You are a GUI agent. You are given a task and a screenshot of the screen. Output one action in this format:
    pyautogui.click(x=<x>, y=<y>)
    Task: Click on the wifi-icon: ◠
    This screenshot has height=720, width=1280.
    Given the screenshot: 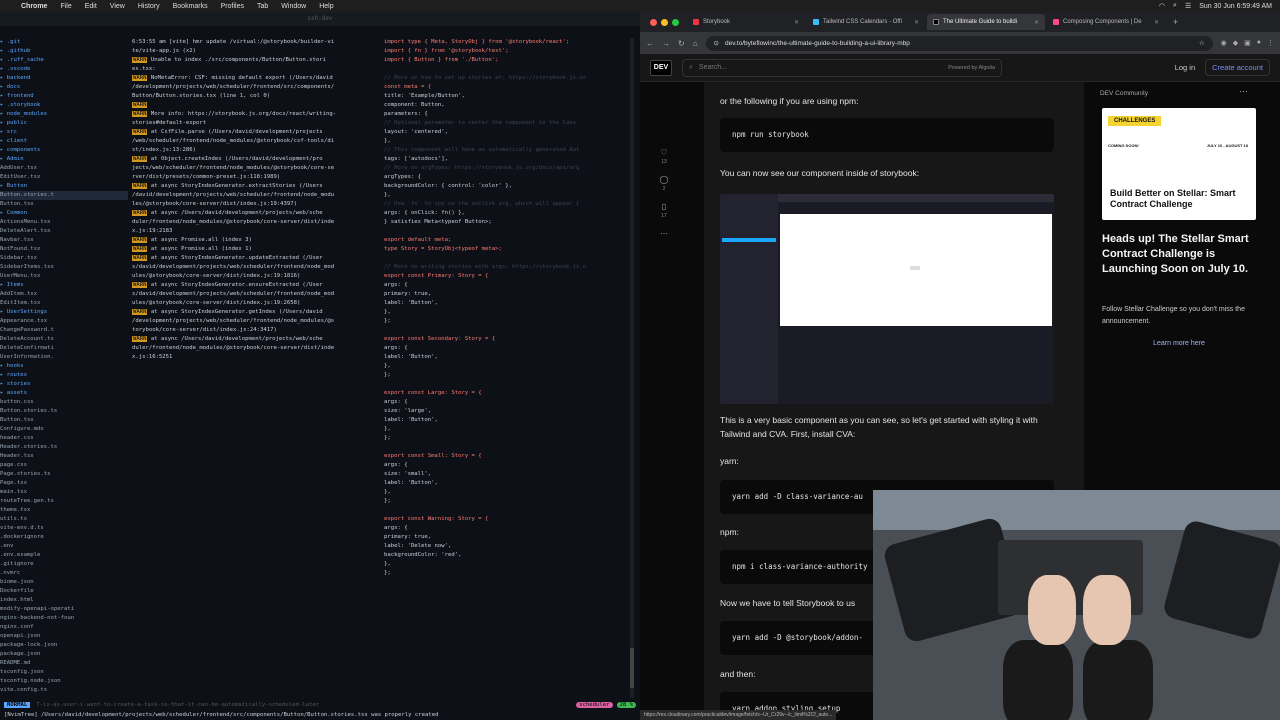 What is the action you would take?
    pyautogui.click(x=1162, y=6)
    